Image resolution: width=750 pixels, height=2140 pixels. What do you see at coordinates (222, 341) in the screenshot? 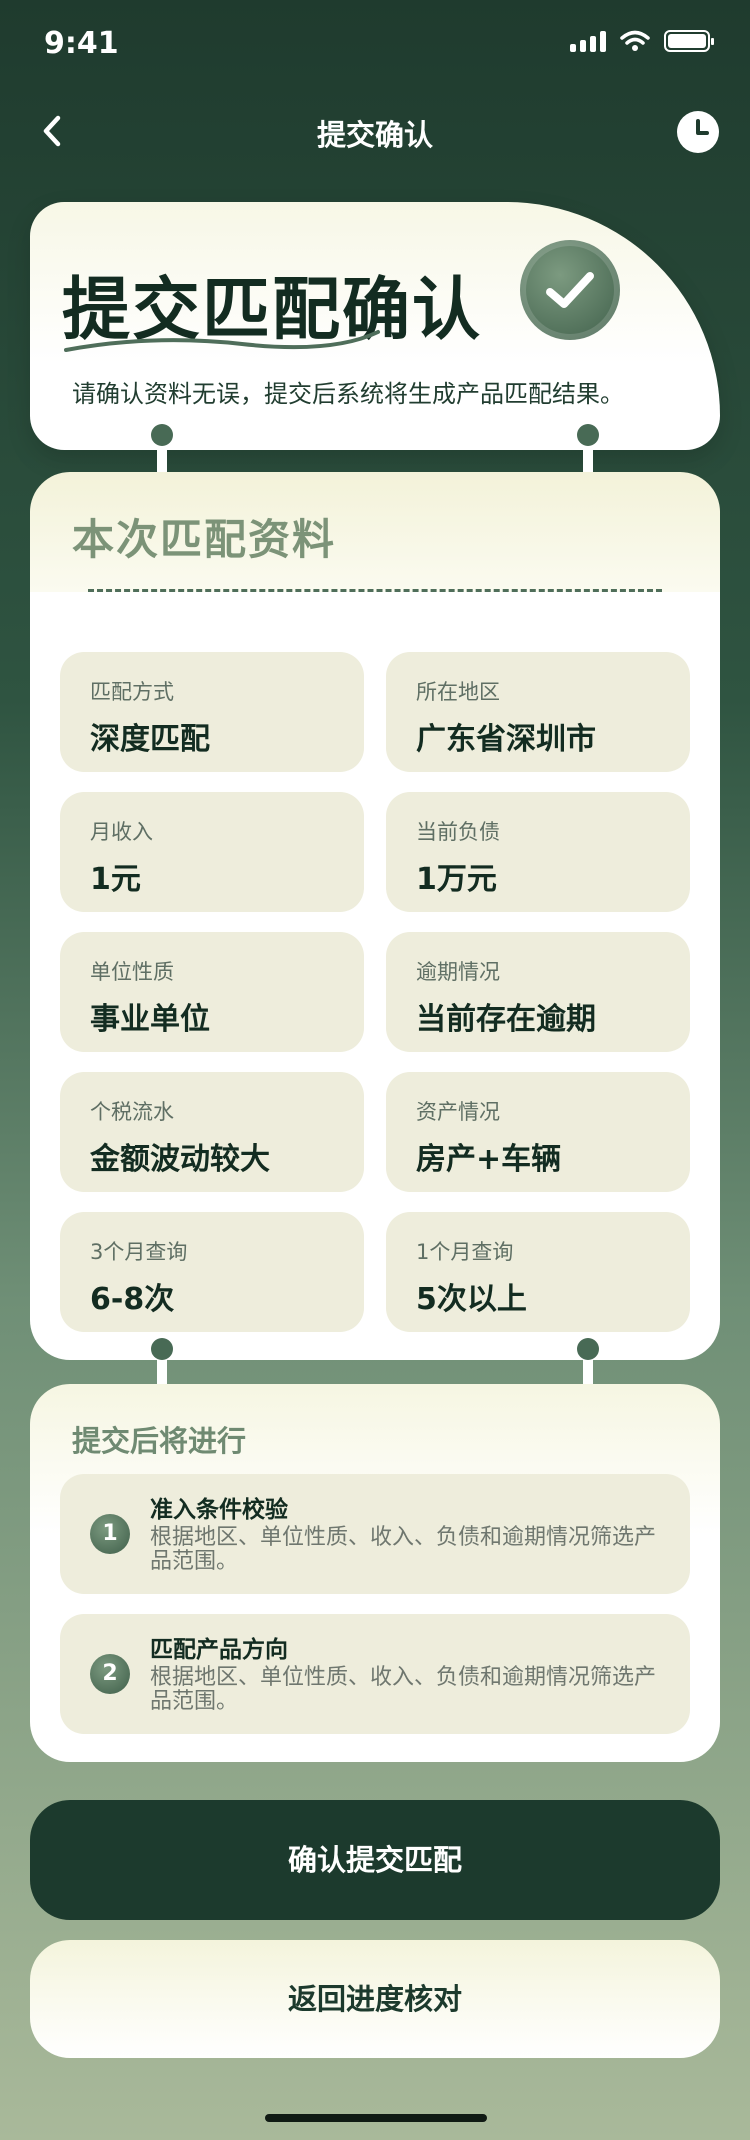
I see `underline-swoosh` at bounding box center [222, 341].